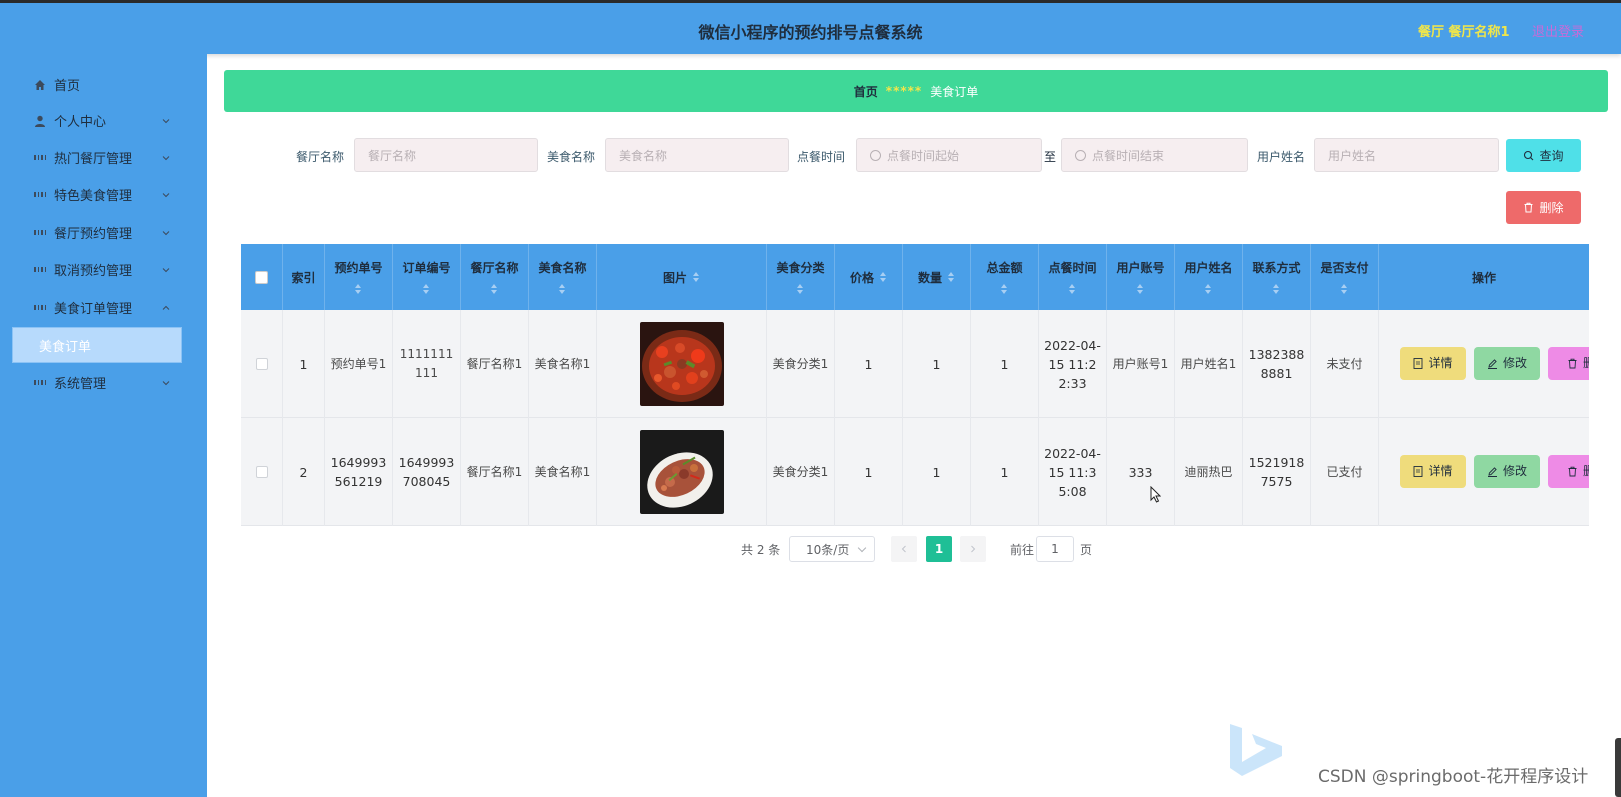 The height and width of the screenshot is (797, 1621). What do you see at coordinates (426, 268) in the screenshot?
I see `col-label: 订单编号` at bounding box center [426, 268].